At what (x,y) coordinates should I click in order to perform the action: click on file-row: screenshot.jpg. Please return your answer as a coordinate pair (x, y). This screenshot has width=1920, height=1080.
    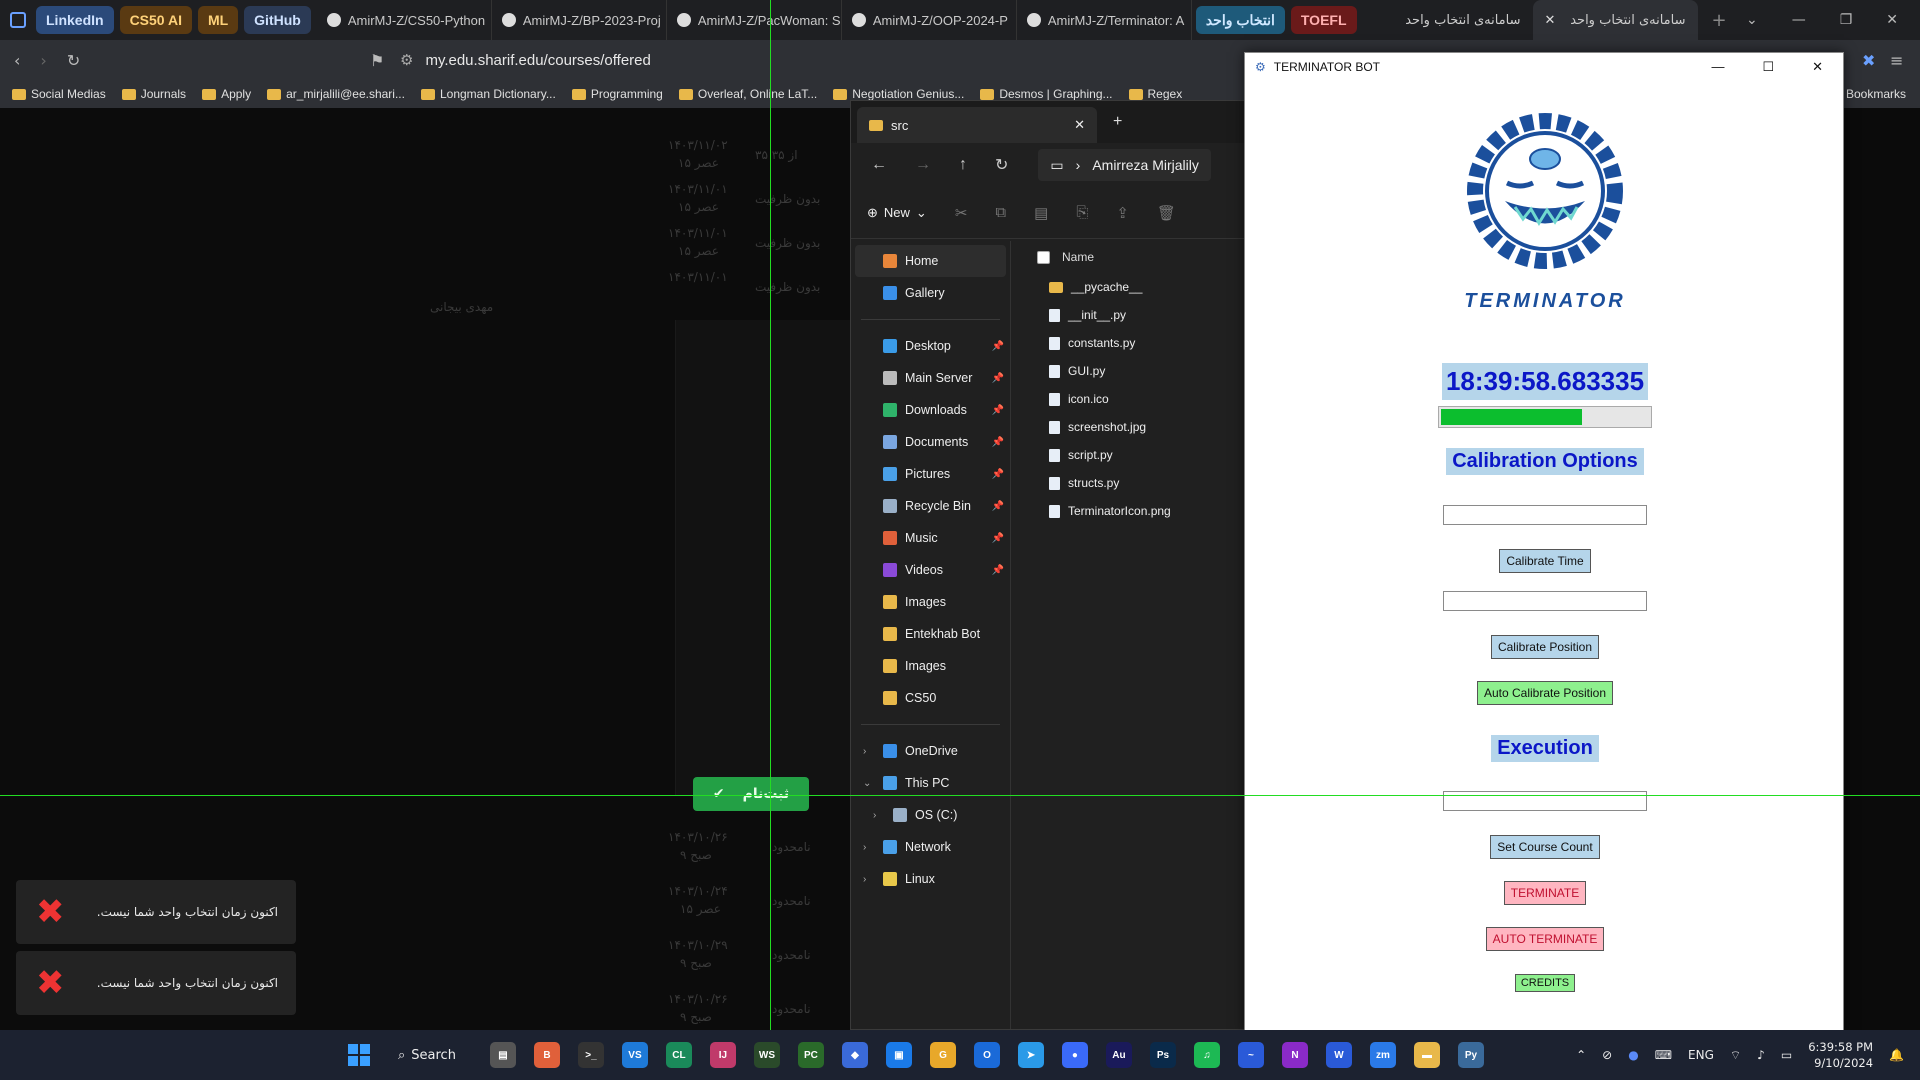
    Looking at the image, I should click on (1128, 427).